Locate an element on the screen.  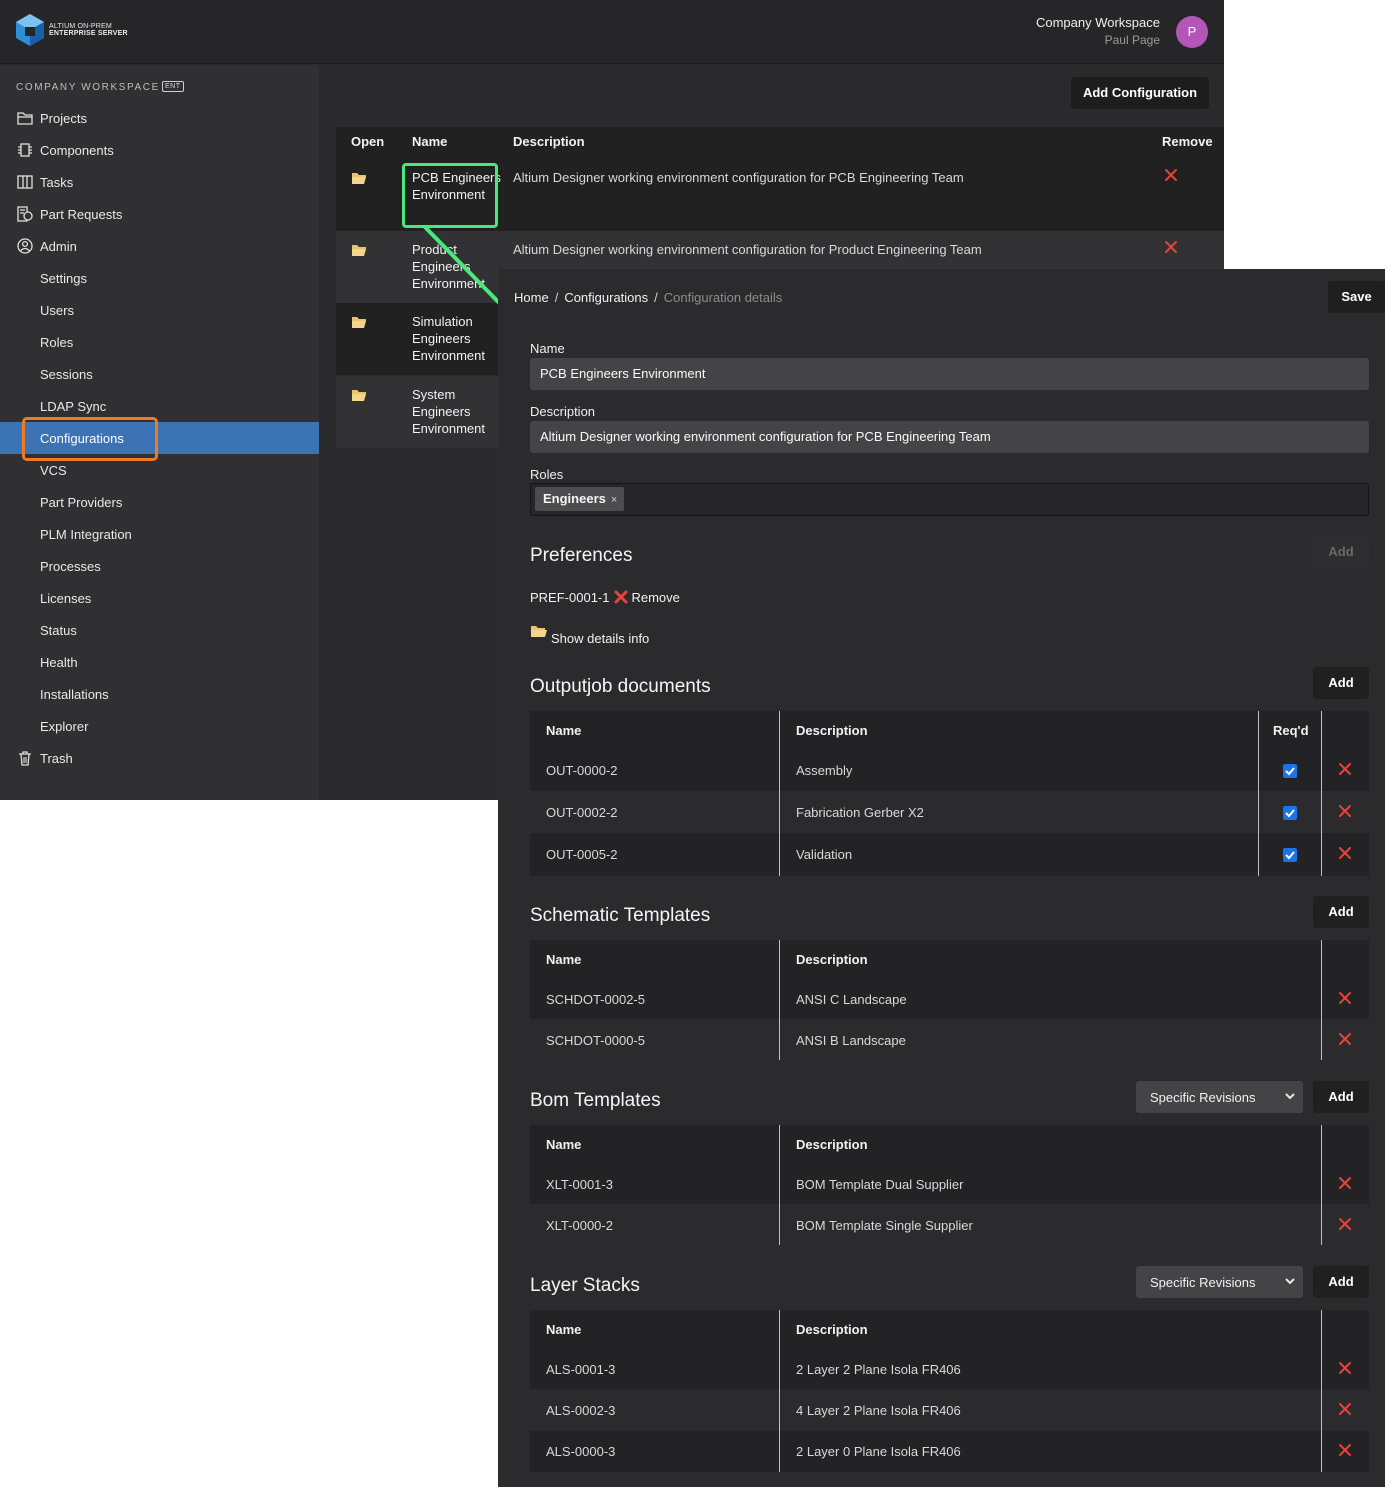
table-row: ALS-0000-3 2 Layer 0 Plane Isola FR406 is located at coordinates (949, 1451).